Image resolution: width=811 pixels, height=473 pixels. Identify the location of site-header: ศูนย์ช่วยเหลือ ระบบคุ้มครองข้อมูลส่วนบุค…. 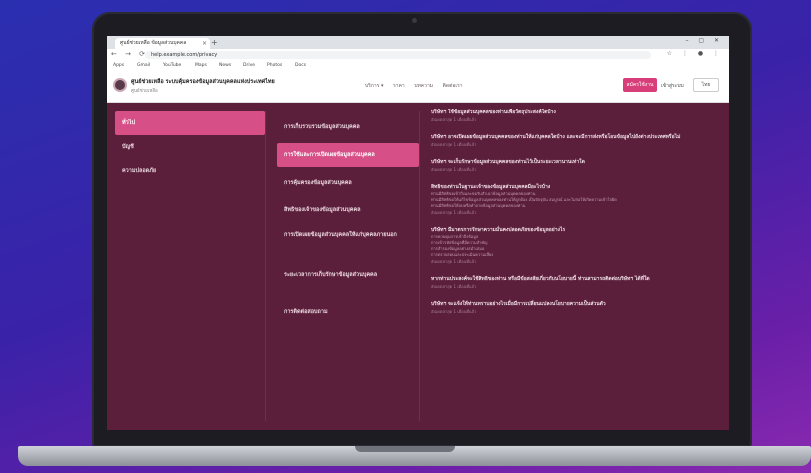
(418, 86).